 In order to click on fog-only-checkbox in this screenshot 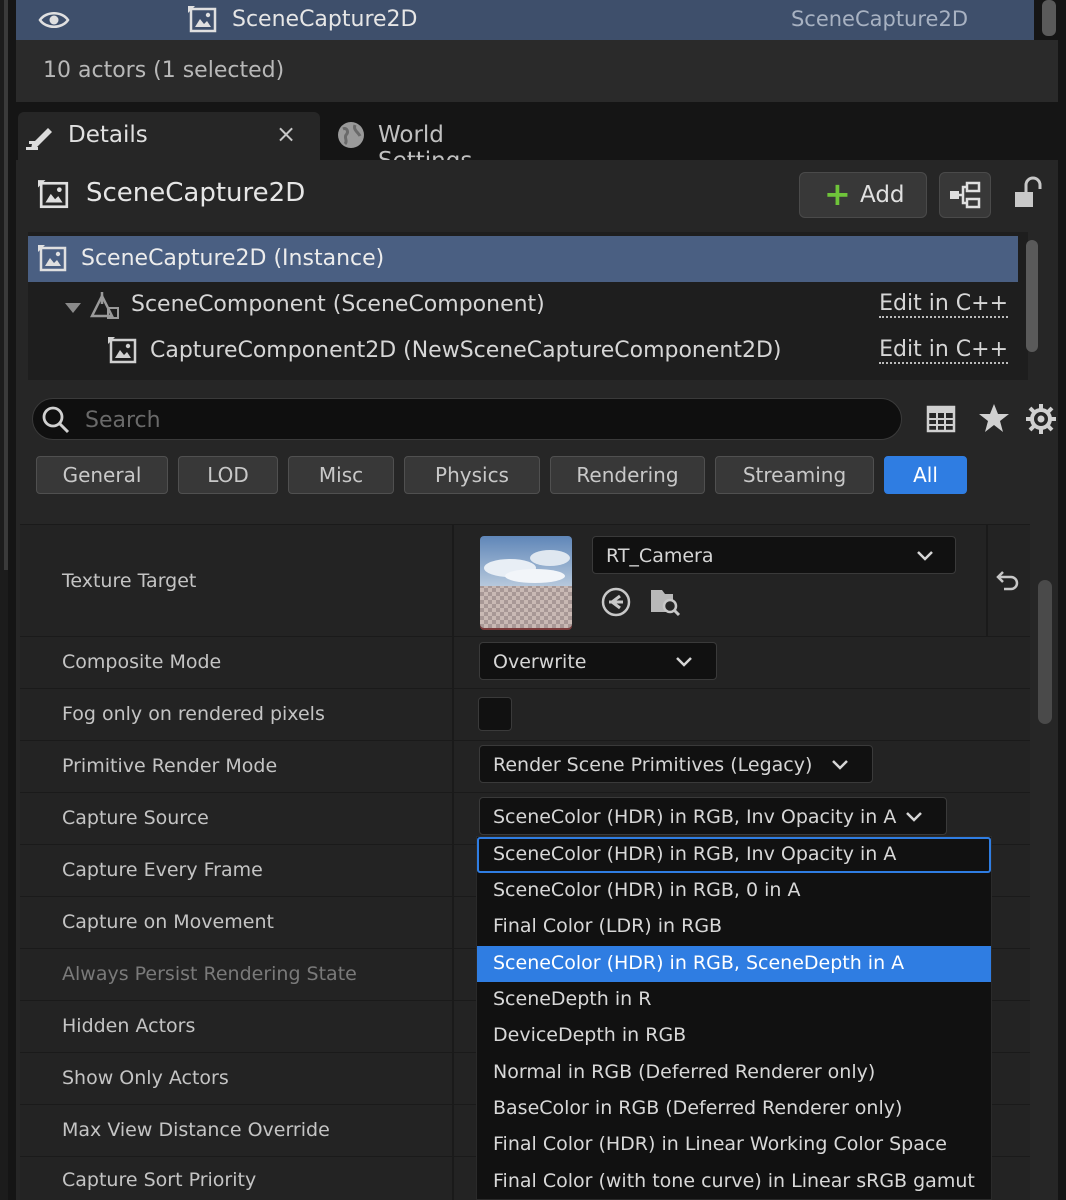, I will do `click(495, 714)`.